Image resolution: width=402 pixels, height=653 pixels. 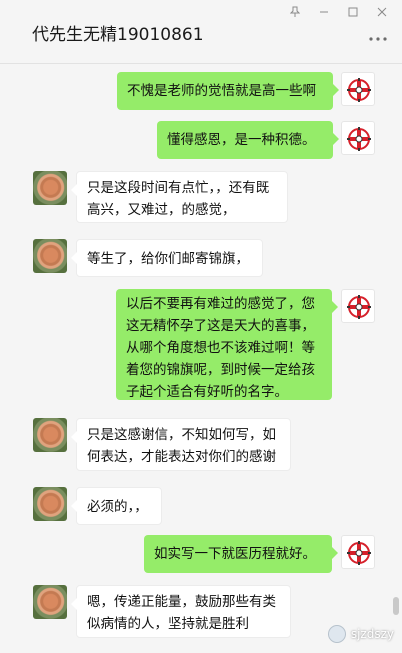 I want to click on message-bubble-other: 只是这感谢信，不知如何写，如何表达，才能表达对你们的感谢, so click(x=181, y=444).